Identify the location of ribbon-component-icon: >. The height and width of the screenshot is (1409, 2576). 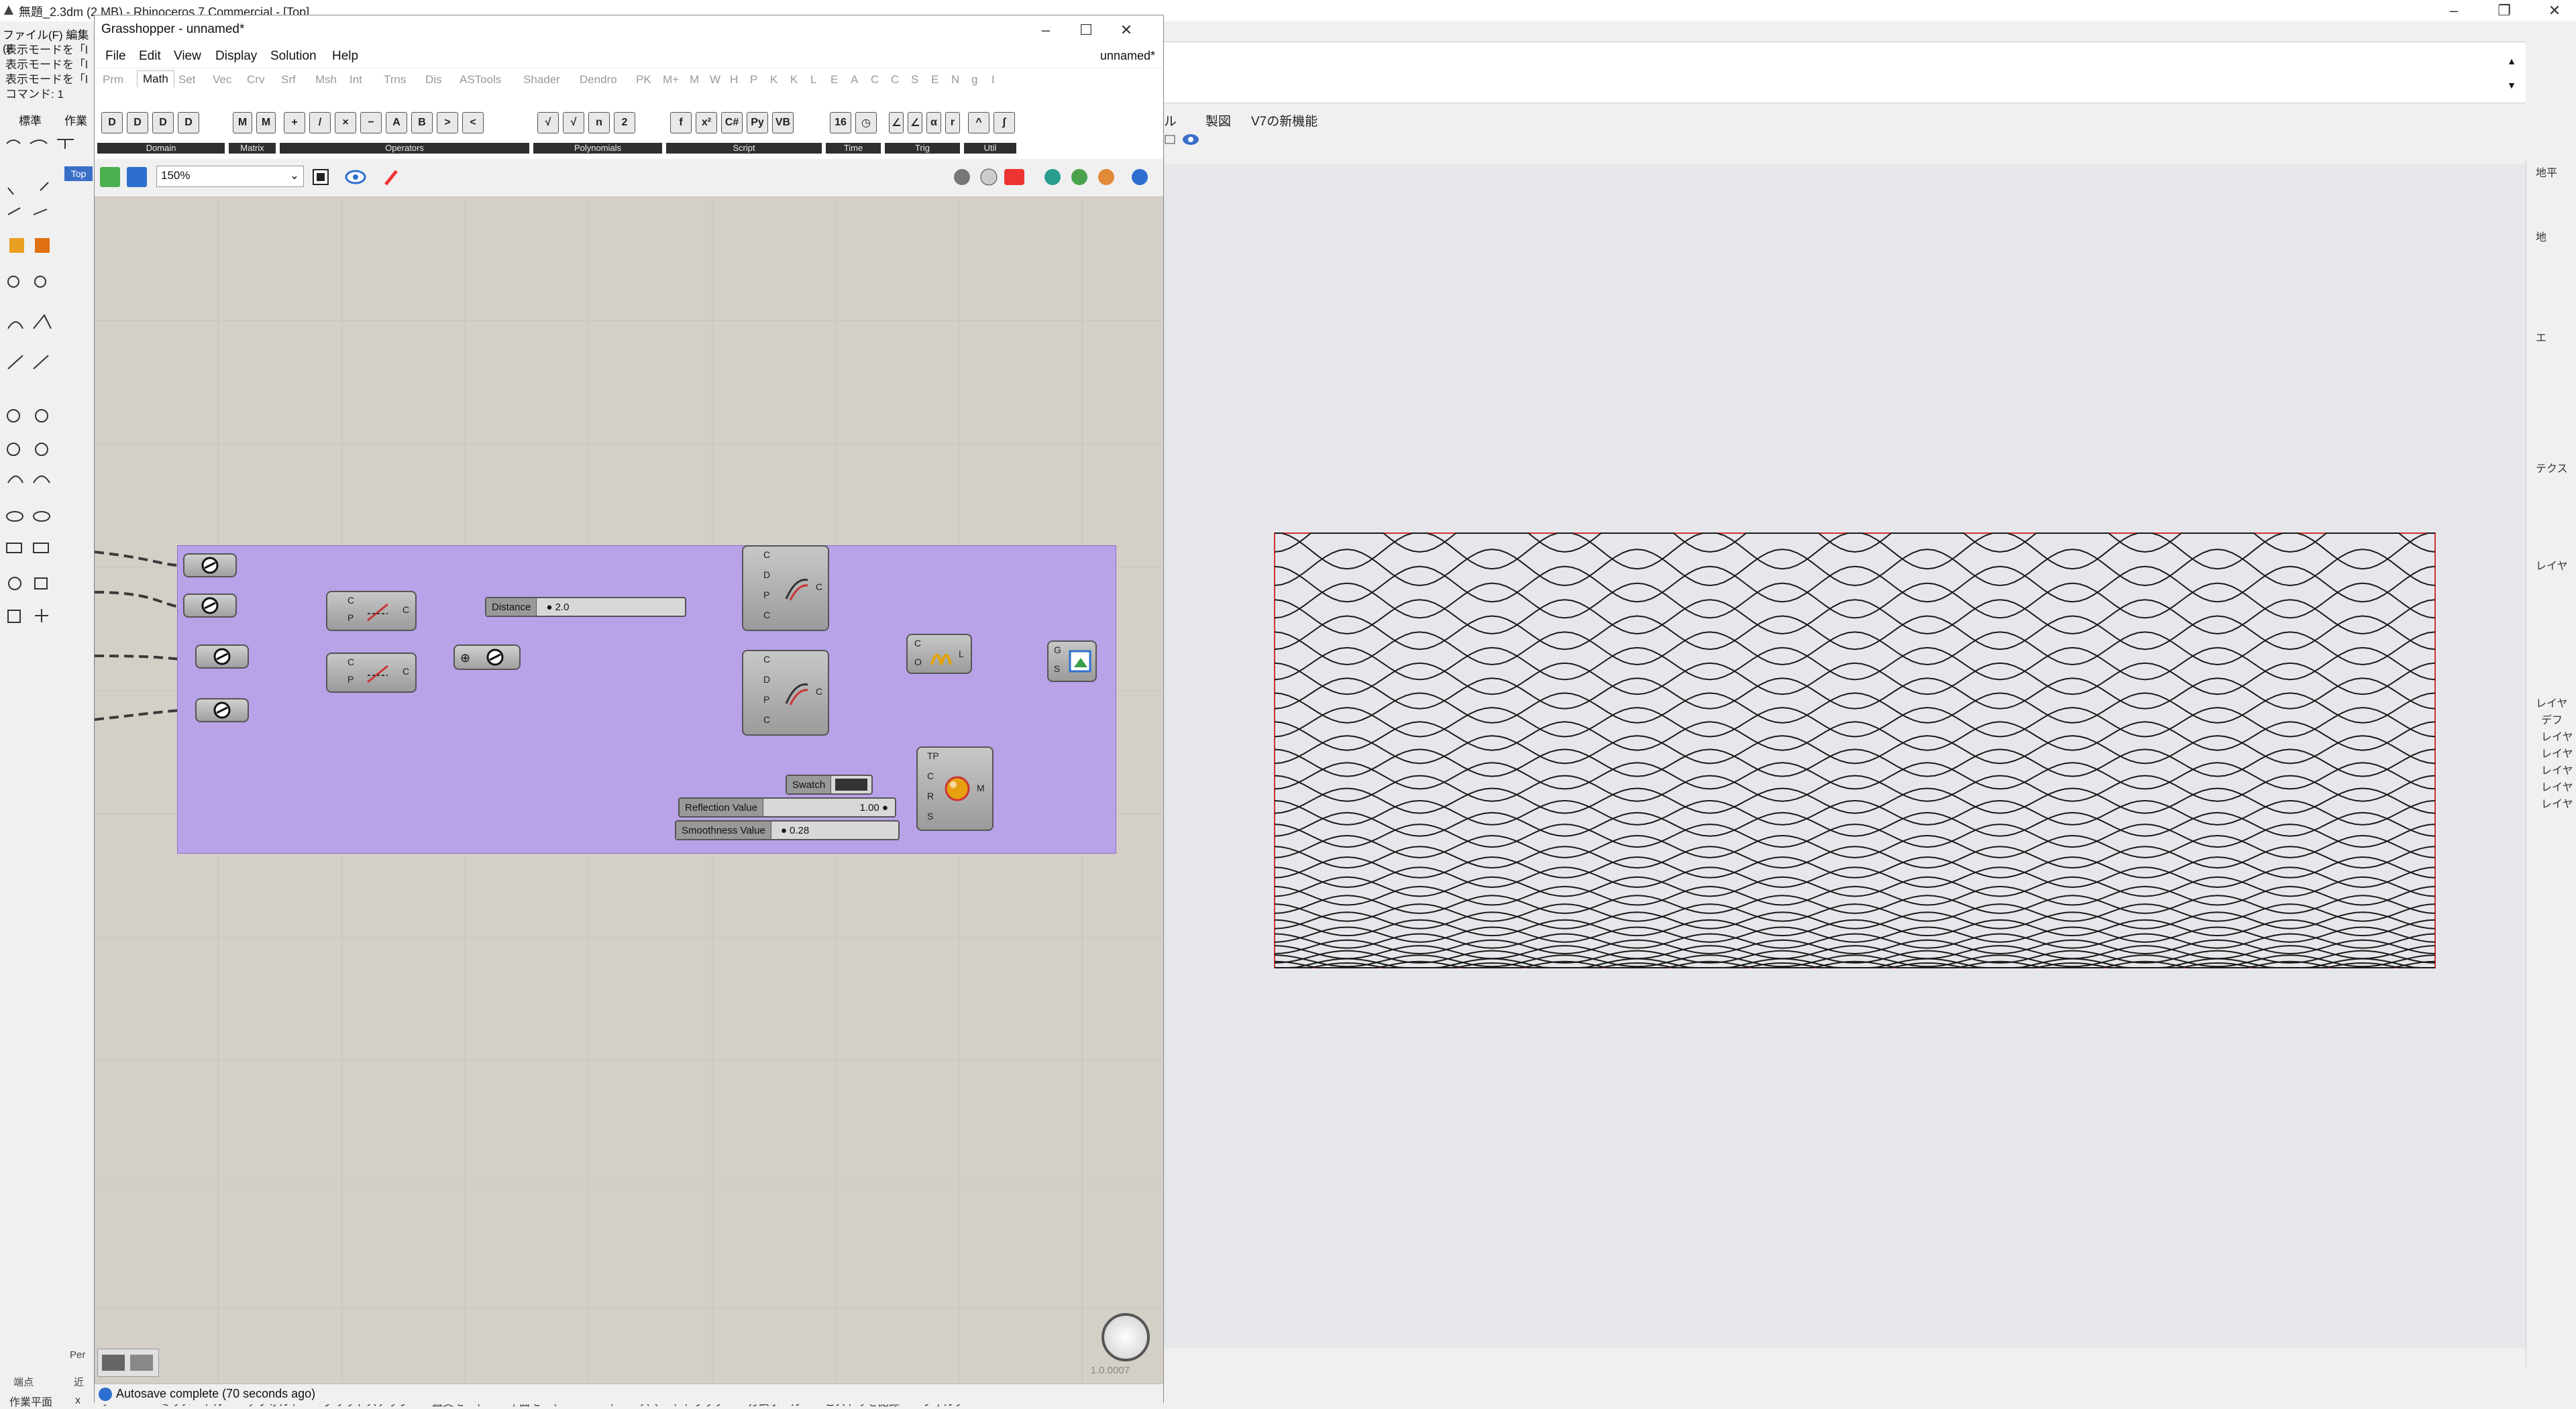
(447, 122).